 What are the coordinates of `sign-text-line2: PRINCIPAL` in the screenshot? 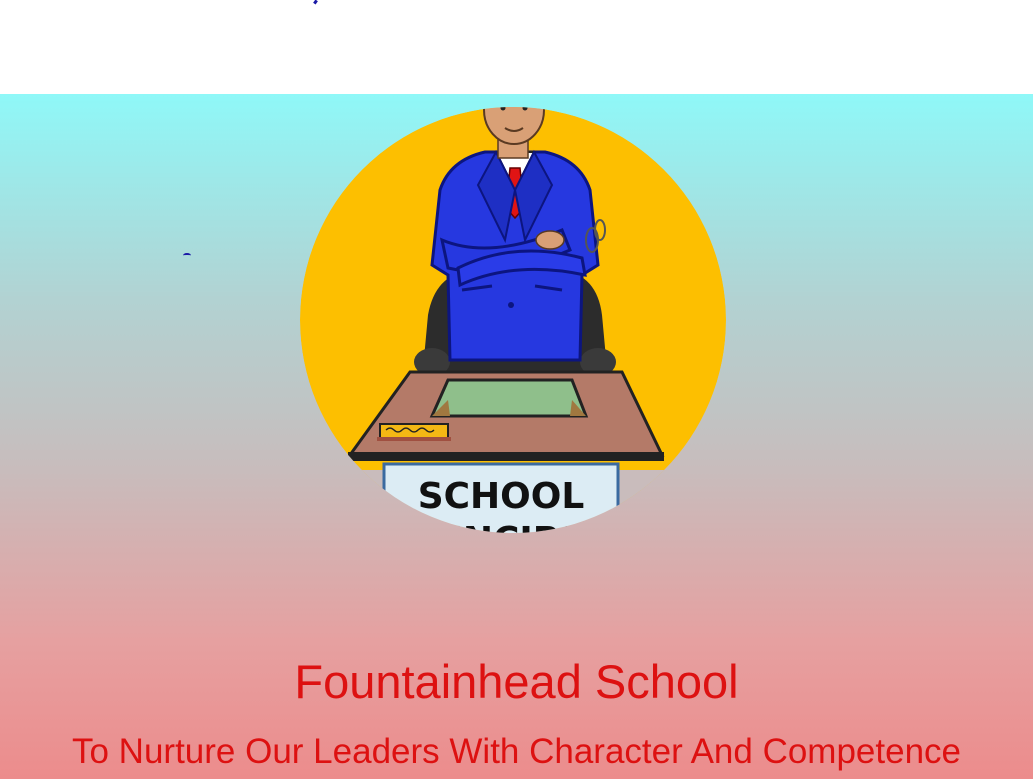 It's located at (500, 540).